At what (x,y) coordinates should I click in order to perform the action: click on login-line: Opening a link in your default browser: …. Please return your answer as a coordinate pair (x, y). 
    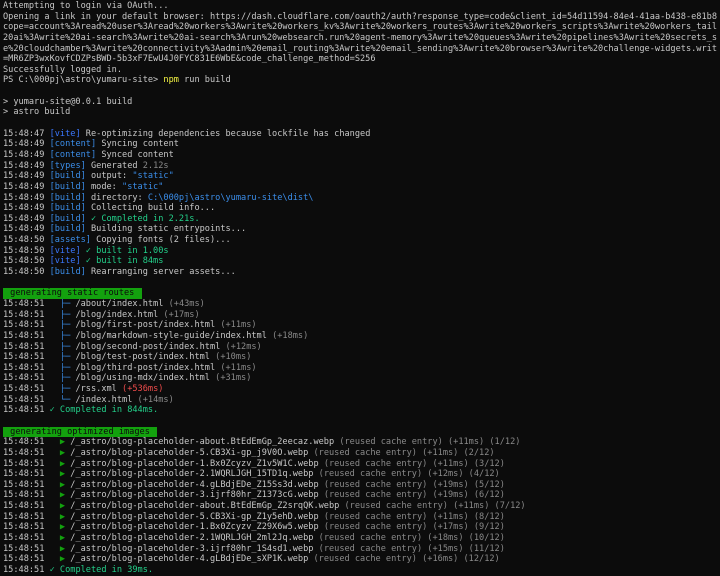
    Looking at the image, I should click on (360, 17).